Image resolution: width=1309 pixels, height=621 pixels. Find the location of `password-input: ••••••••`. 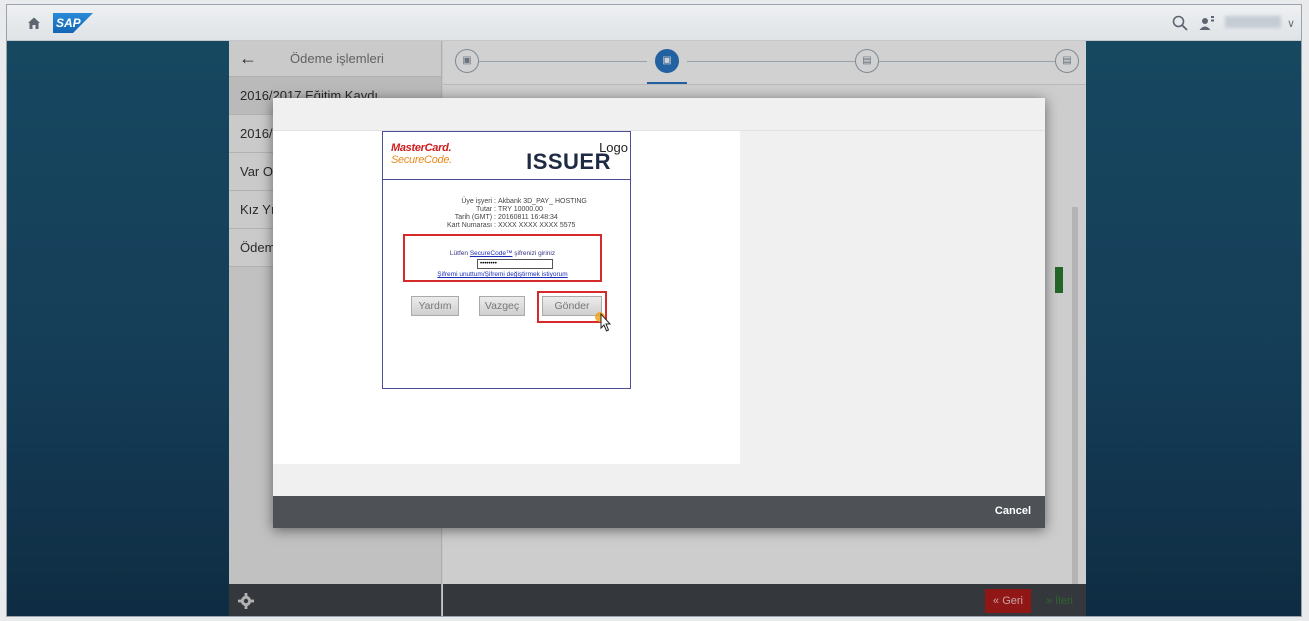

password-input: •••••••• is located at coordinates (515, 264).